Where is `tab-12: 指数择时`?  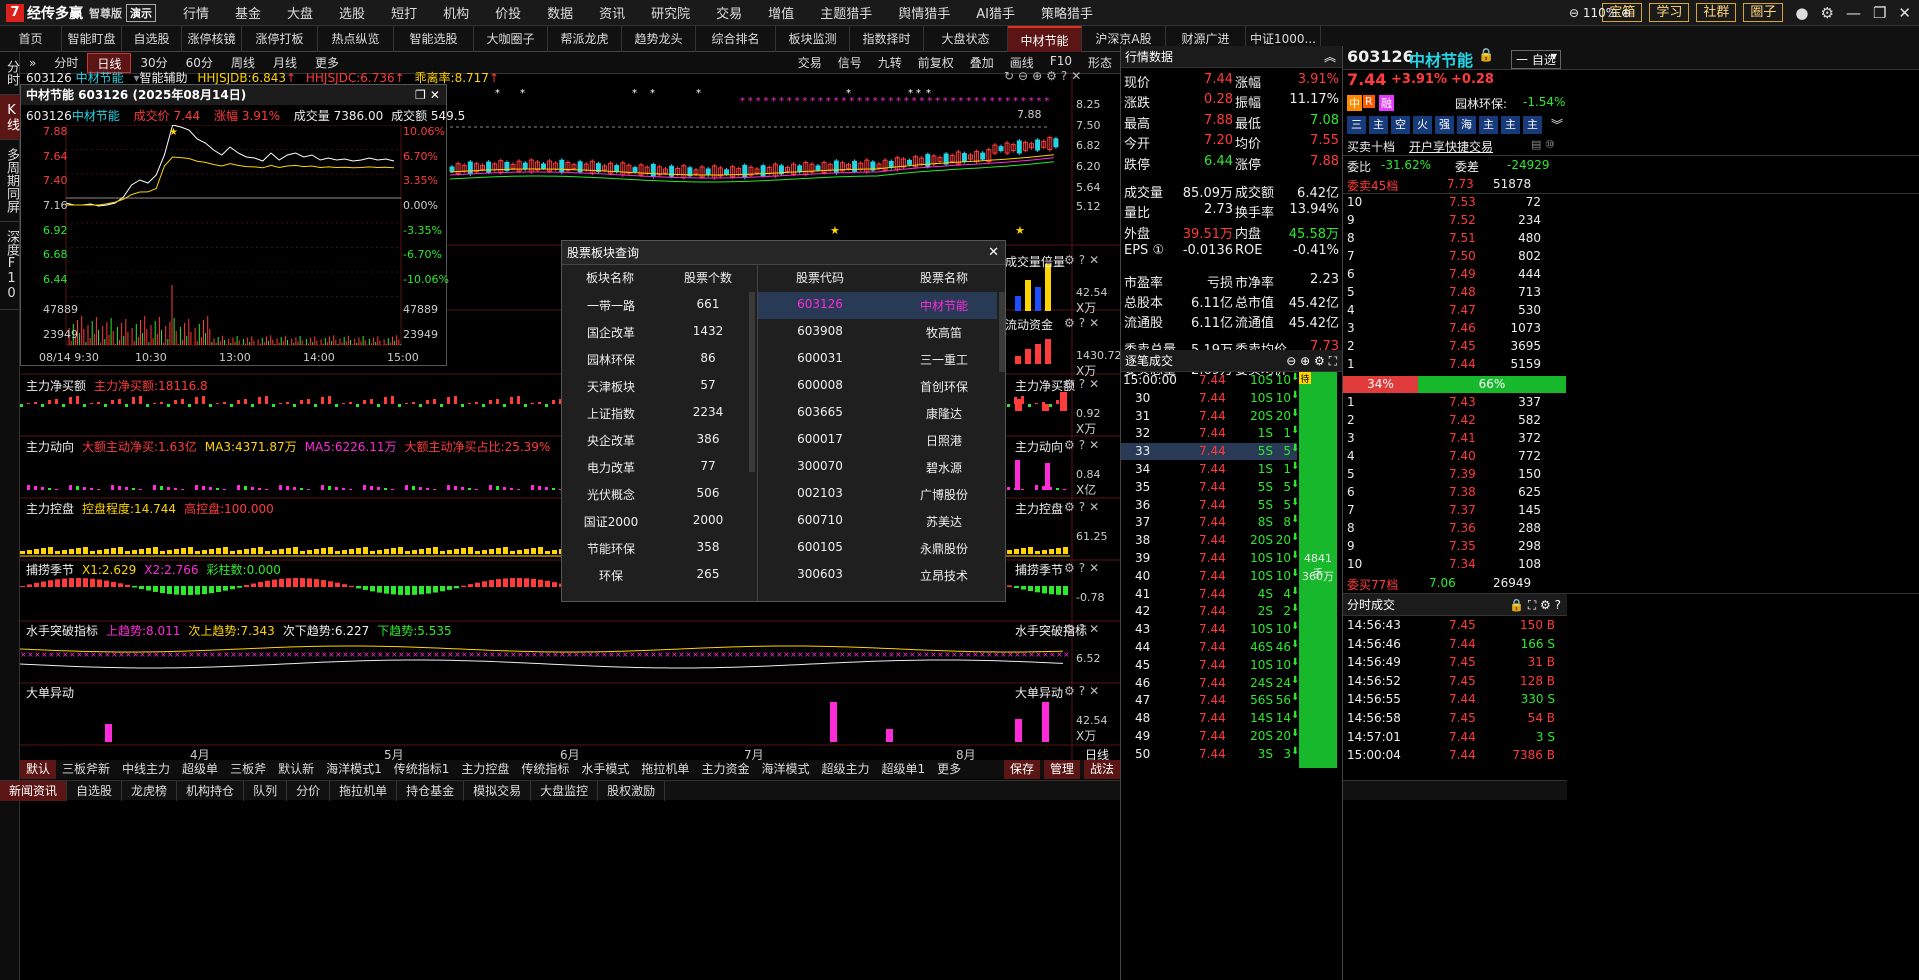
tab-12: 指数择时 is located at coordinates (887, 38).